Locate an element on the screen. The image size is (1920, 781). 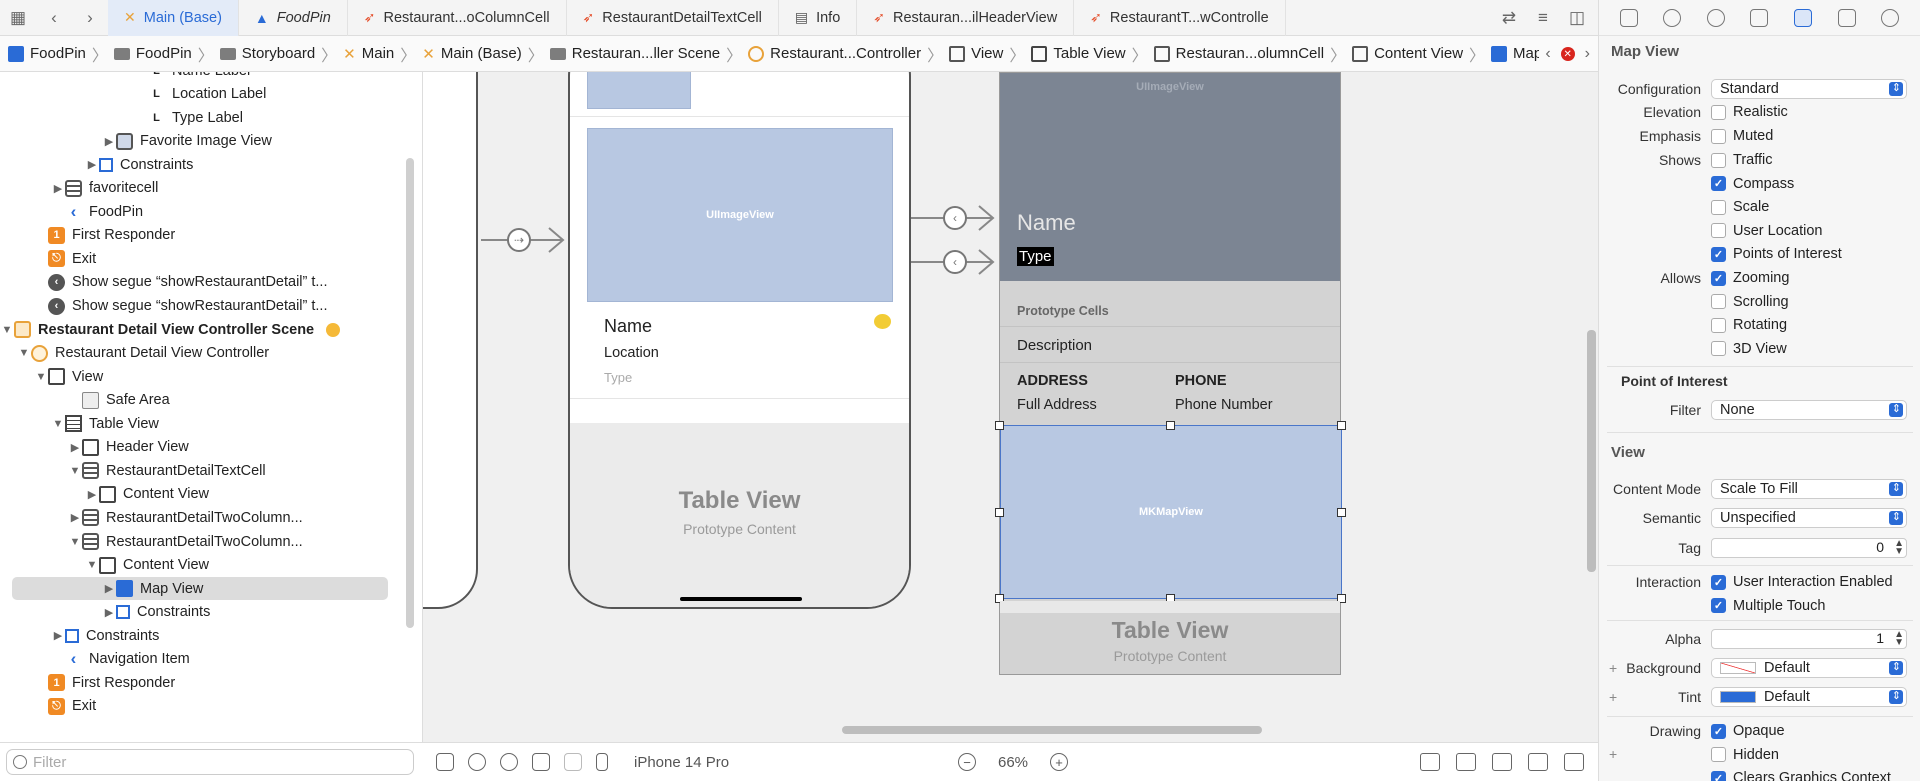
outline-toggle-icon is located at coordinates (445, 762).